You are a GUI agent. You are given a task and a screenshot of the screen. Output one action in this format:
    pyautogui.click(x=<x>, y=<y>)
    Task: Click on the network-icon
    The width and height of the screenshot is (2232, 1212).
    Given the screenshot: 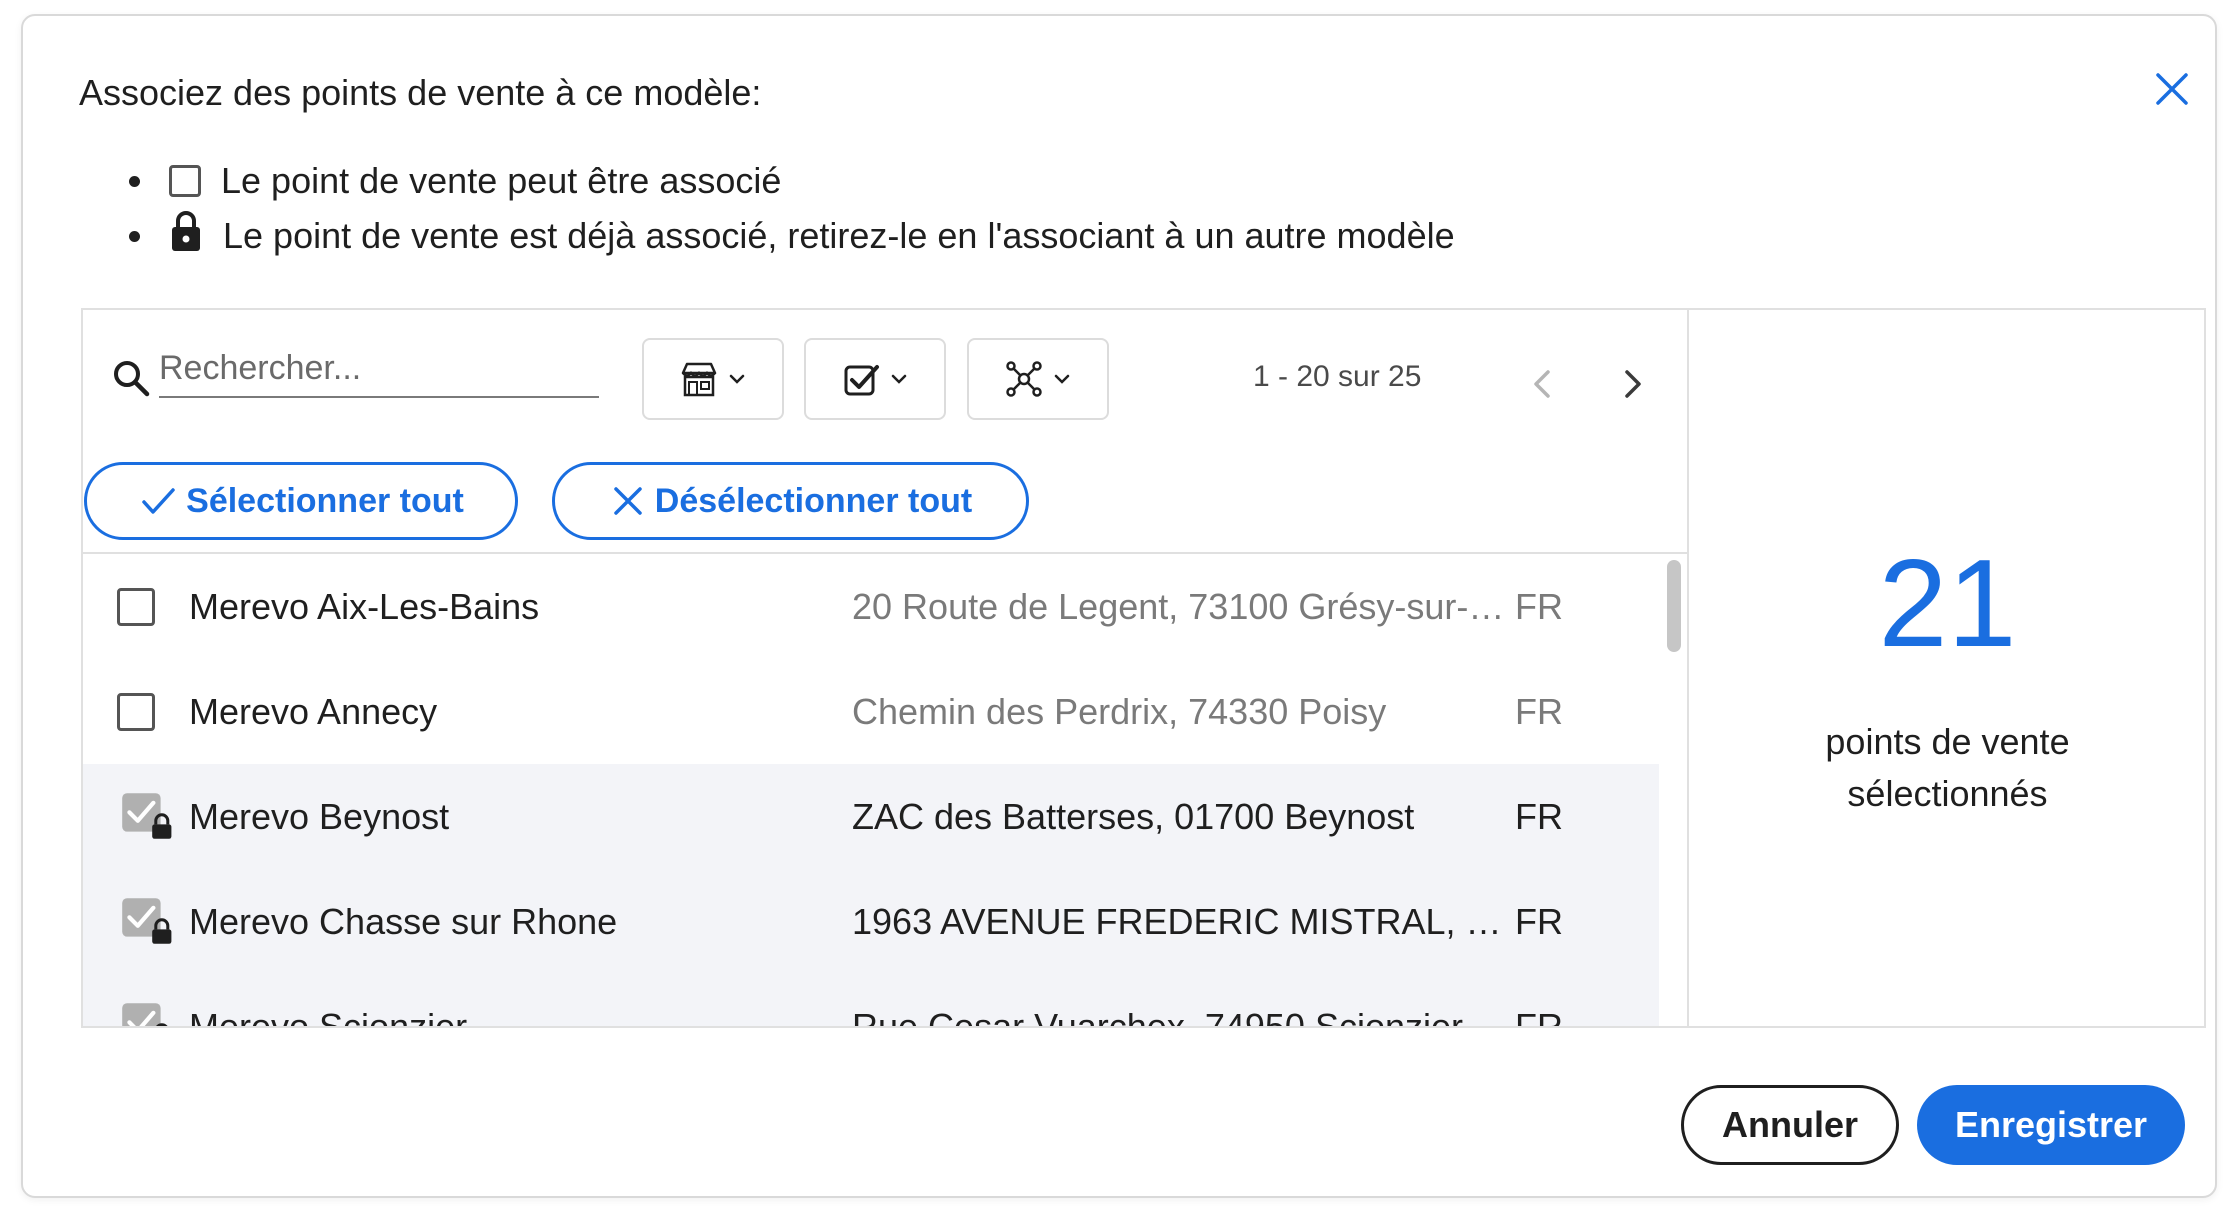 What is the action you would take?
    pyautogui.click(x=1024, y=379)
    